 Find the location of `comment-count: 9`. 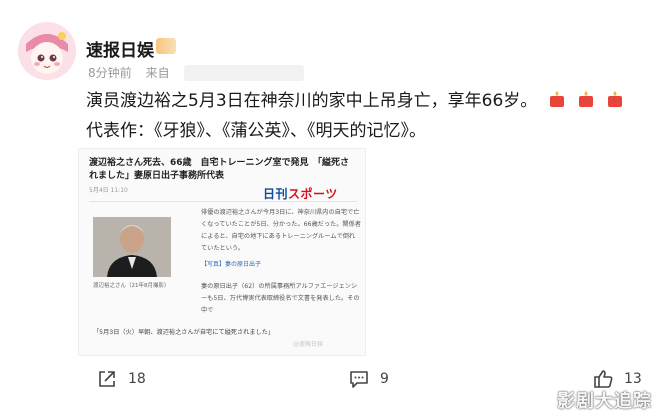

comment-count: 9 is located at coordinates (384, 379).